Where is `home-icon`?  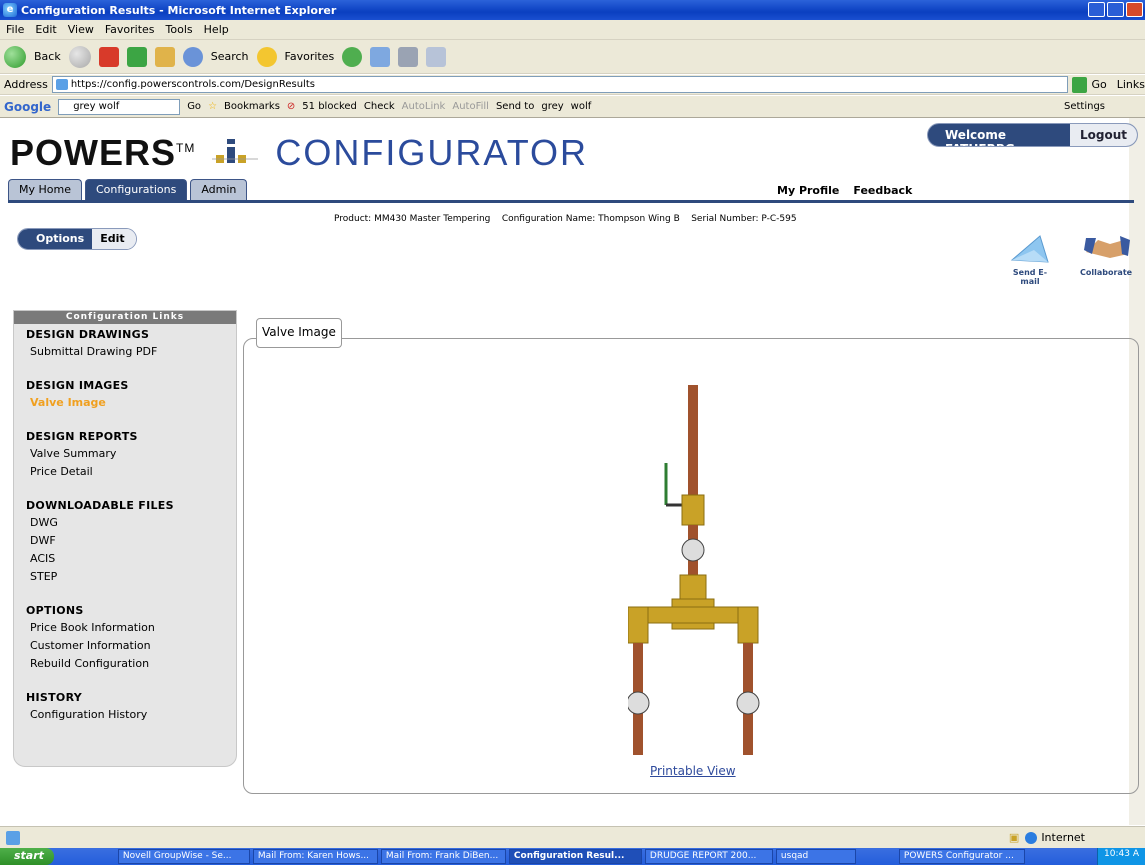
home-icon is located at coordinates (164, 56).